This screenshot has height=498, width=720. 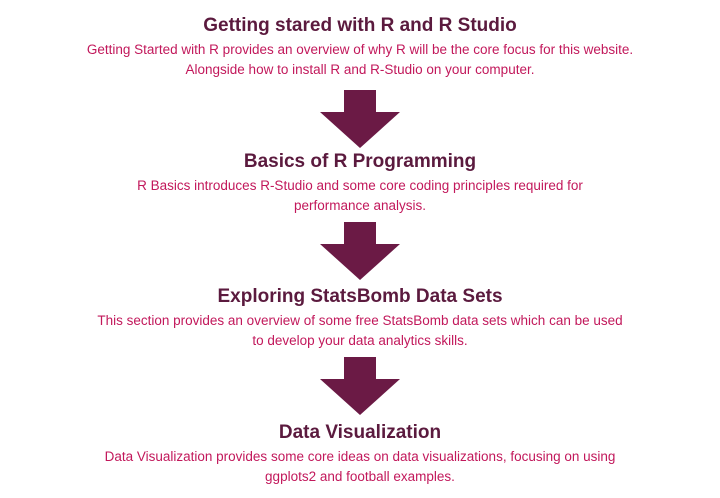 I want to click on step-2-title: Basics of R Programming, so click(x=360, y=161).